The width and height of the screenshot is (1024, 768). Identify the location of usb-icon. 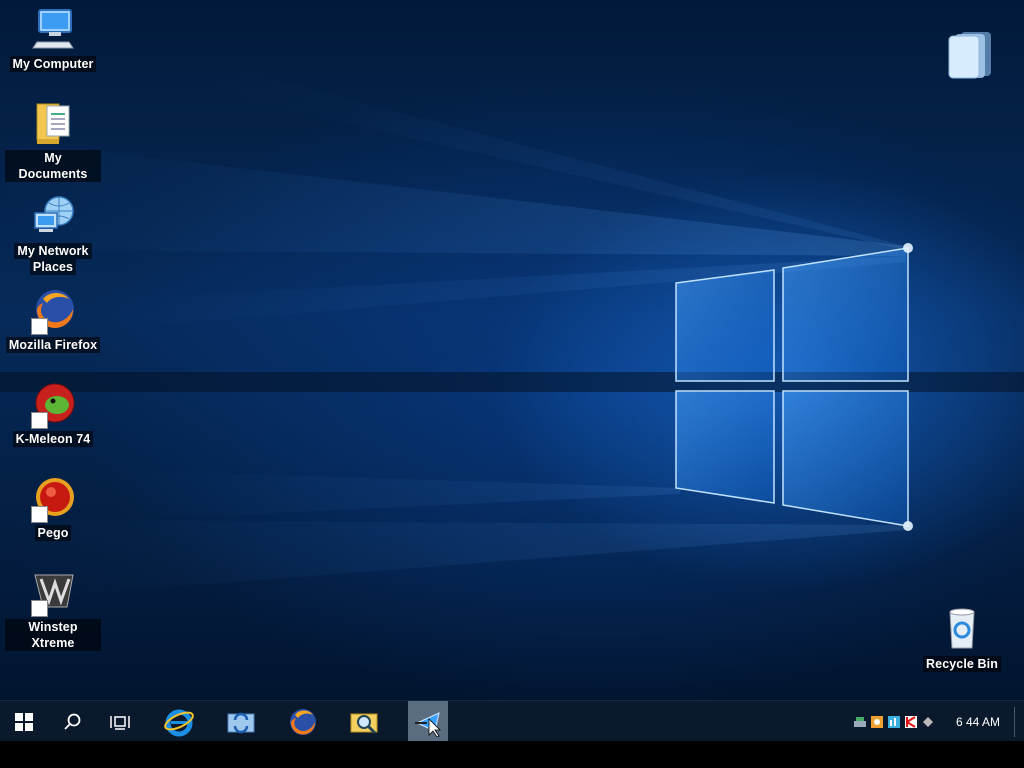
(928, 722).